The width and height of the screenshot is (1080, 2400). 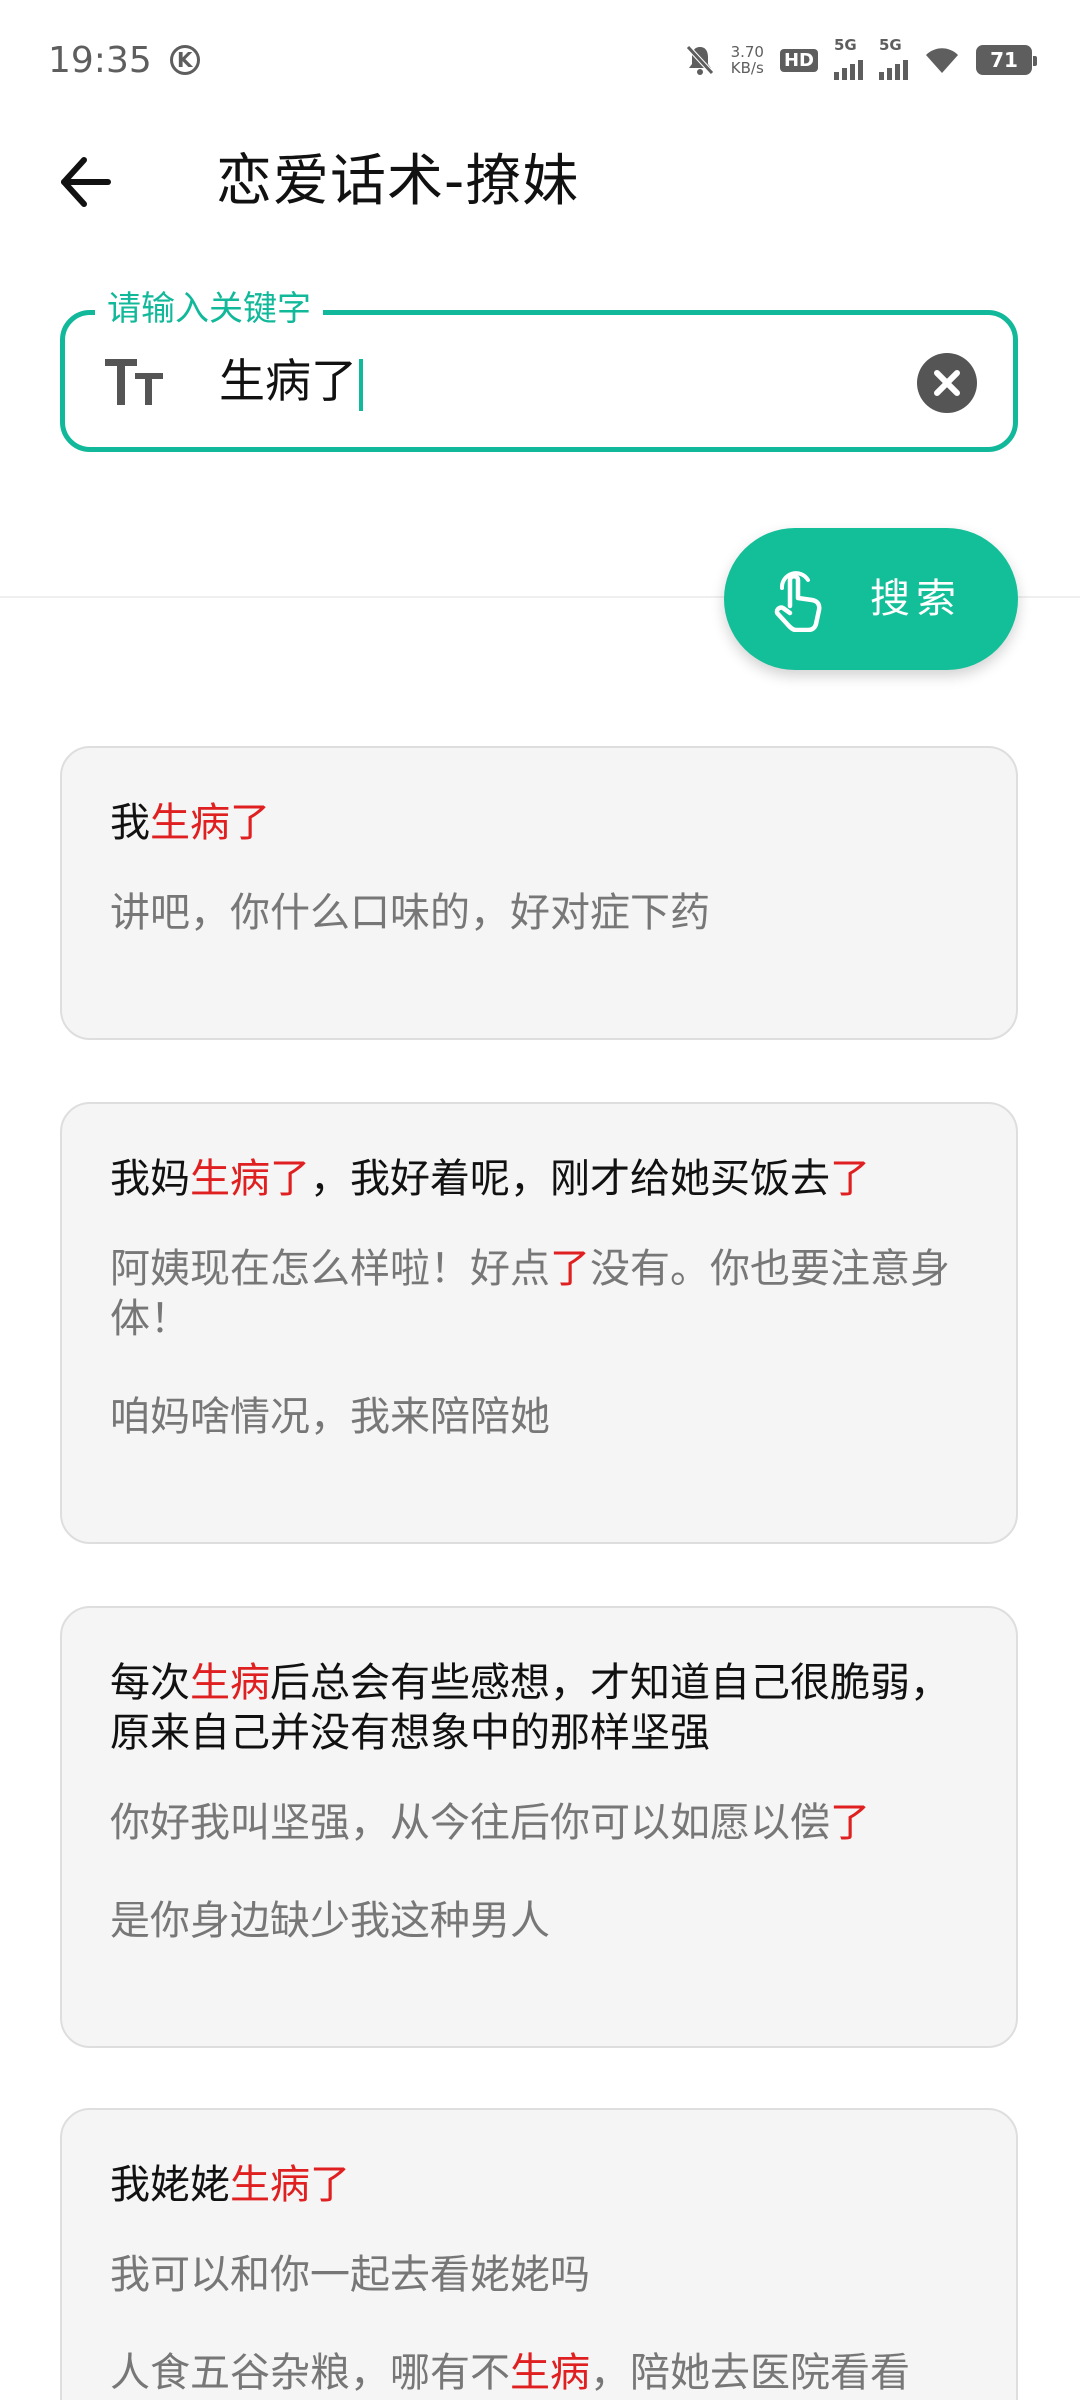 I want to click on signal-sim2-icon: 5G, so click(x=893, y=58).